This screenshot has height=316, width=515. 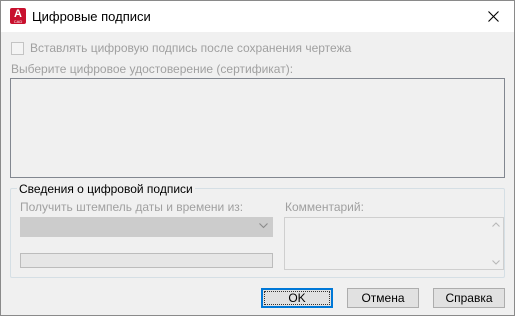 What do you see at coordinates (495, 243) in the screenshot?
I see `comment-scrollbar` at bounding box center [495, 243].